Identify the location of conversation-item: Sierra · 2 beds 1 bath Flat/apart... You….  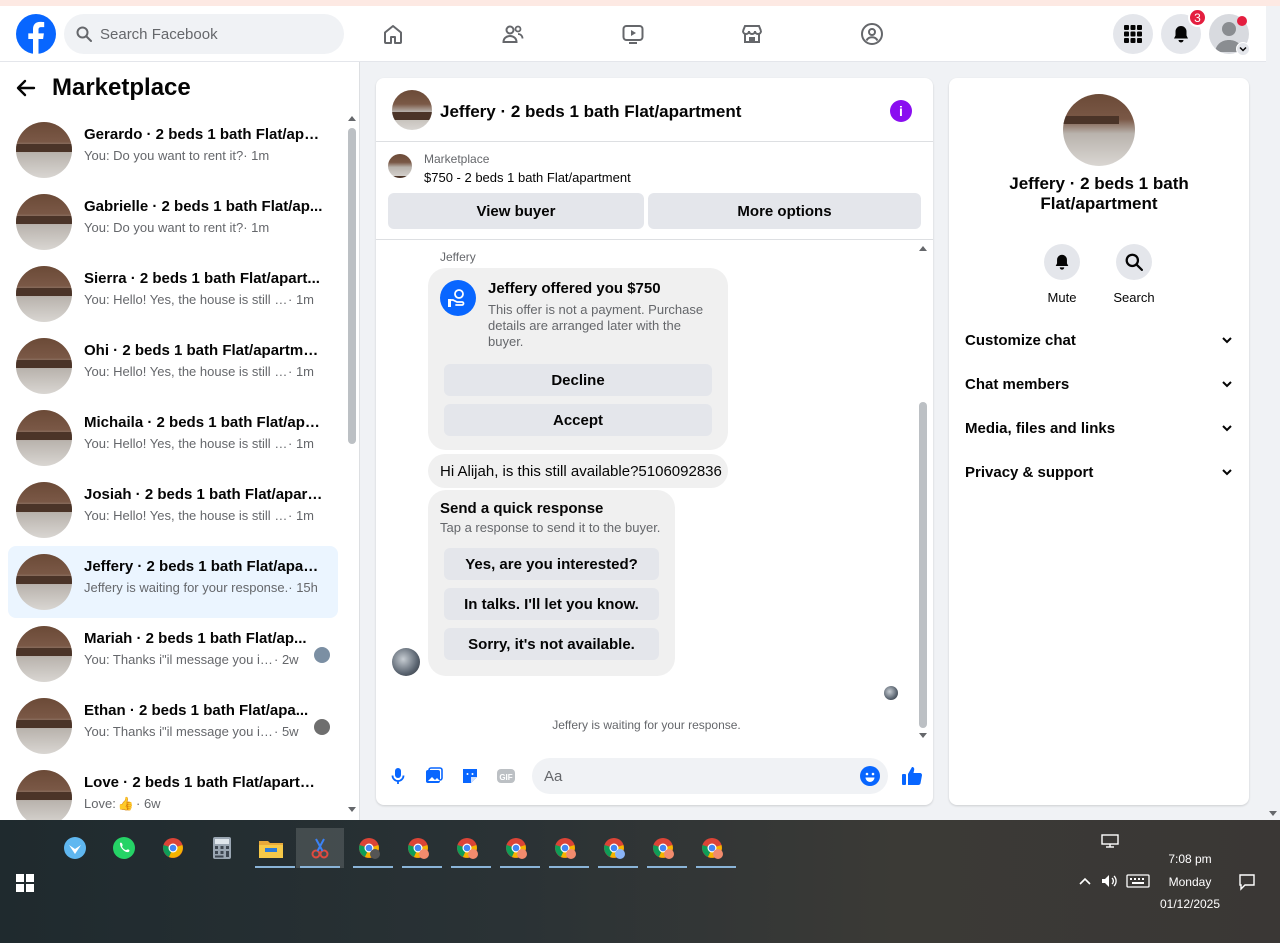
(173, 294).